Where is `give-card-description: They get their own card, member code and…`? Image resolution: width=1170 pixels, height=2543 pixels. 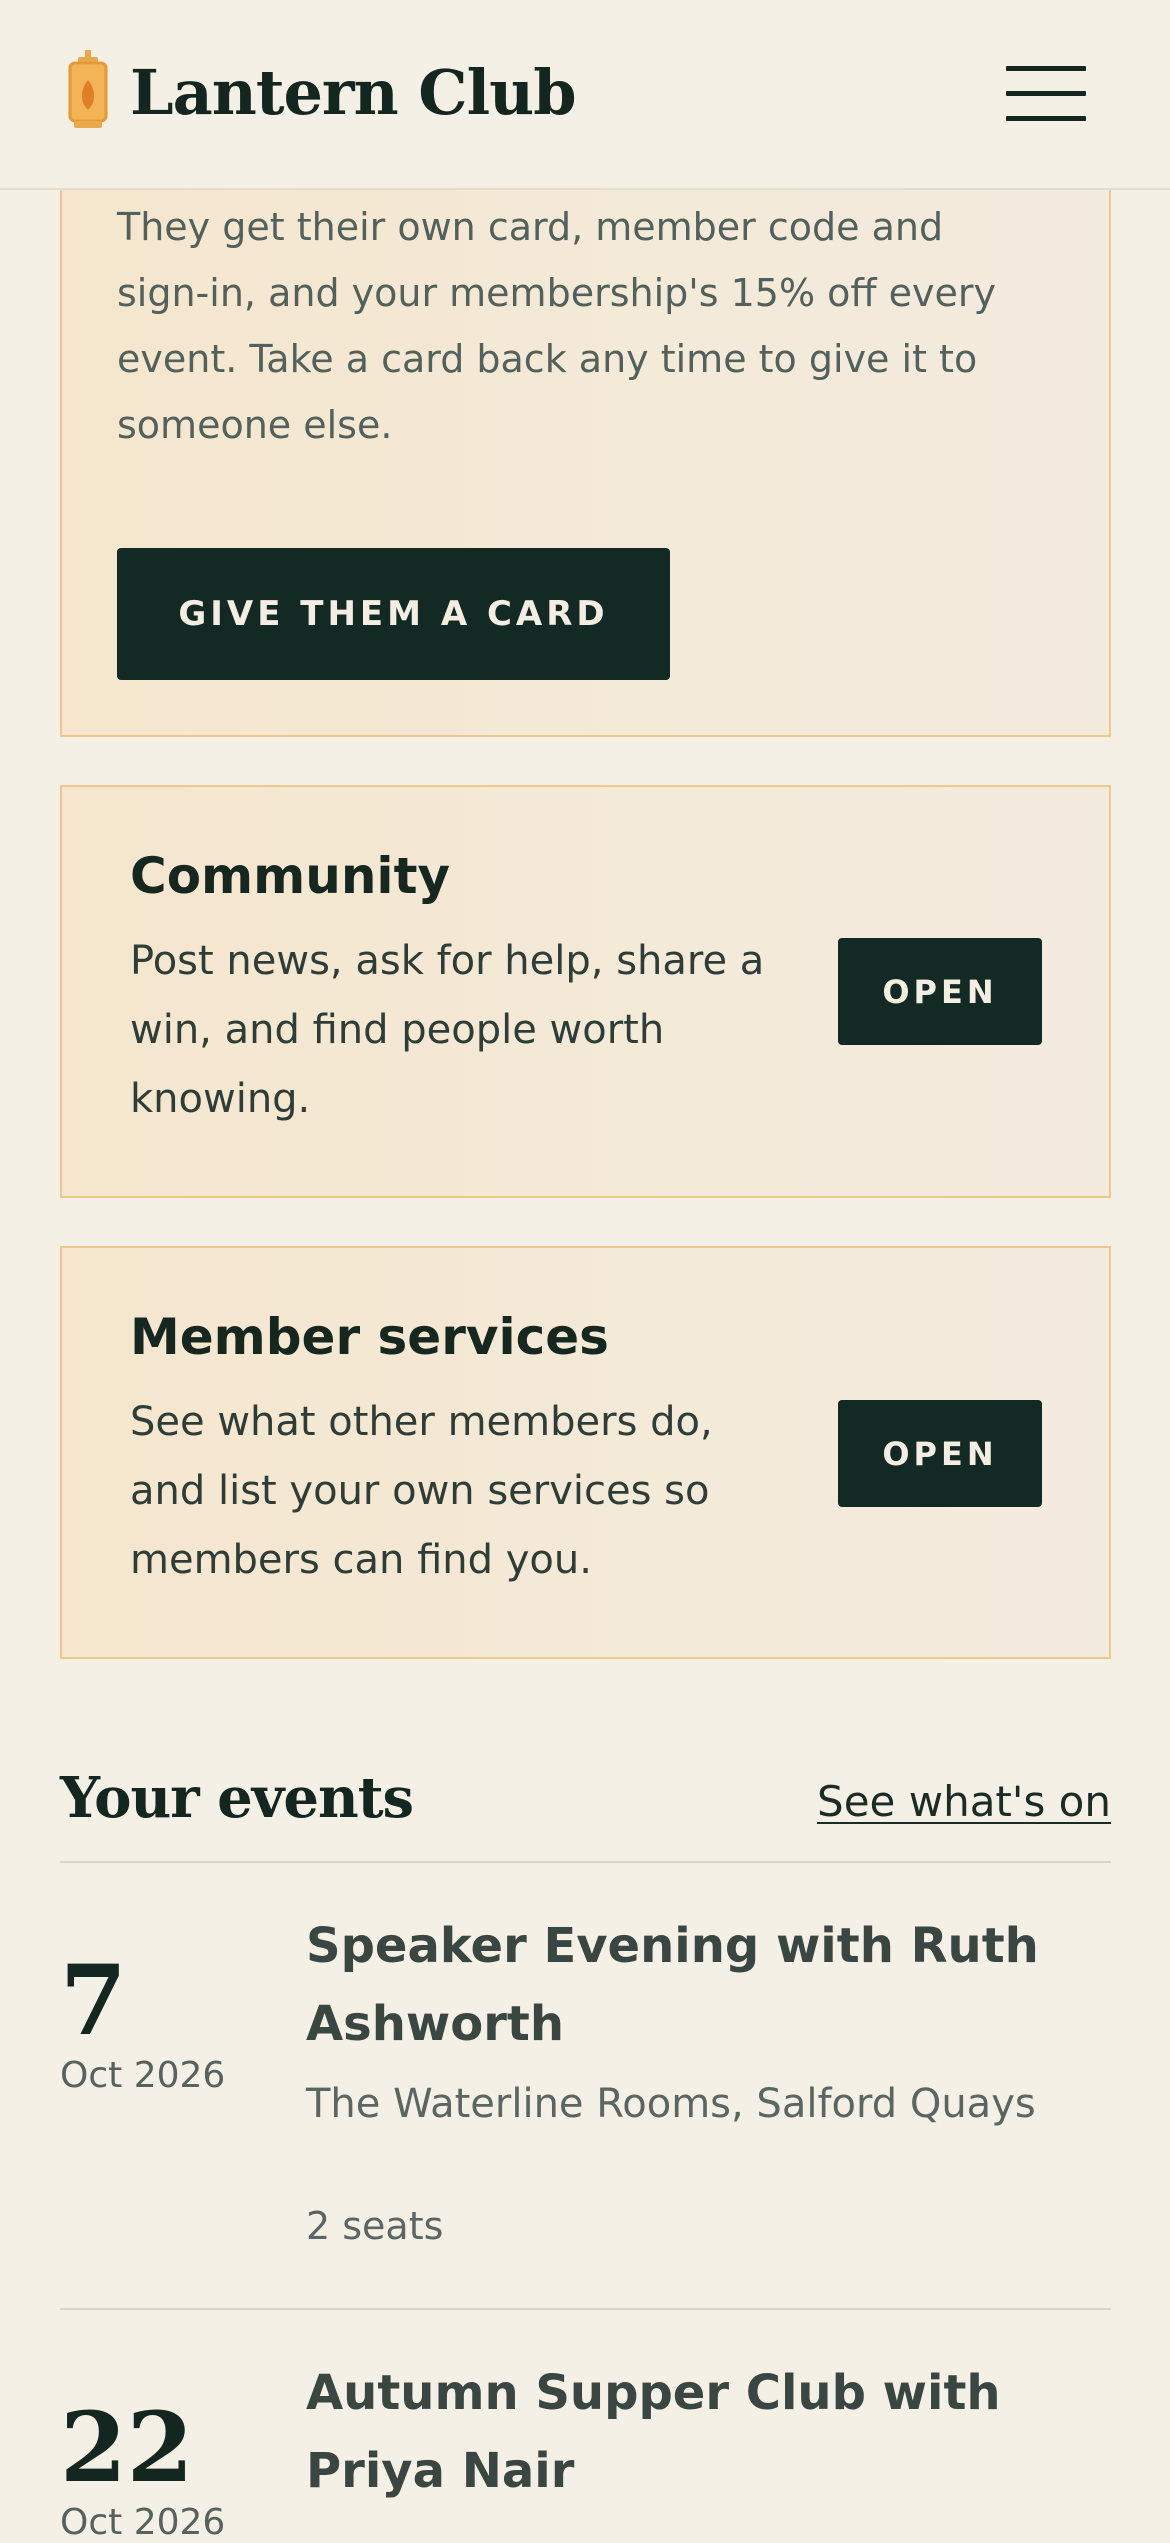
give-card-description: They get their own card, member code and… is located at coordinates (556, 326).